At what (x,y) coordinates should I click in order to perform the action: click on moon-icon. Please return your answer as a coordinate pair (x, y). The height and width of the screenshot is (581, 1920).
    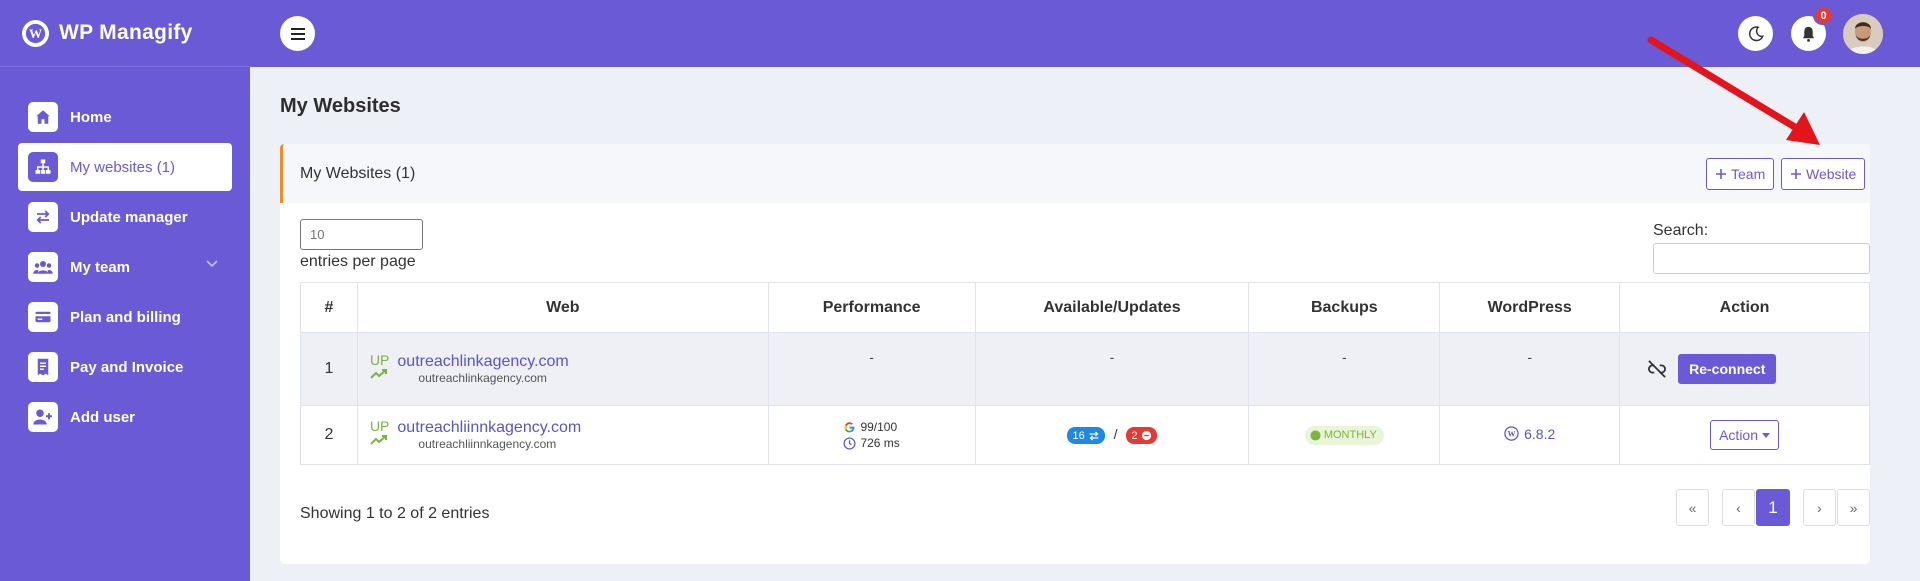
    Looking at the image, I should click on (1756, 33).